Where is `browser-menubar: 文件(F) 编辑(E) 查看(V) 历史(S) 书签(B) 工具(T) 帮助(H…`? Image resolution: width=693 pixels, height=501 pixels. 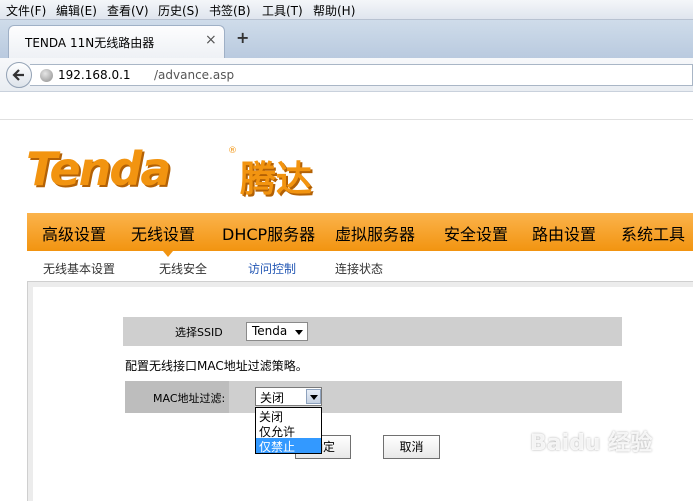 browser-menubar: 文件(F) 编辑(E) 查看(V) 历史(S) 书签(B) 工具(T) 帮助(H… is located at coordinates (346, 10).